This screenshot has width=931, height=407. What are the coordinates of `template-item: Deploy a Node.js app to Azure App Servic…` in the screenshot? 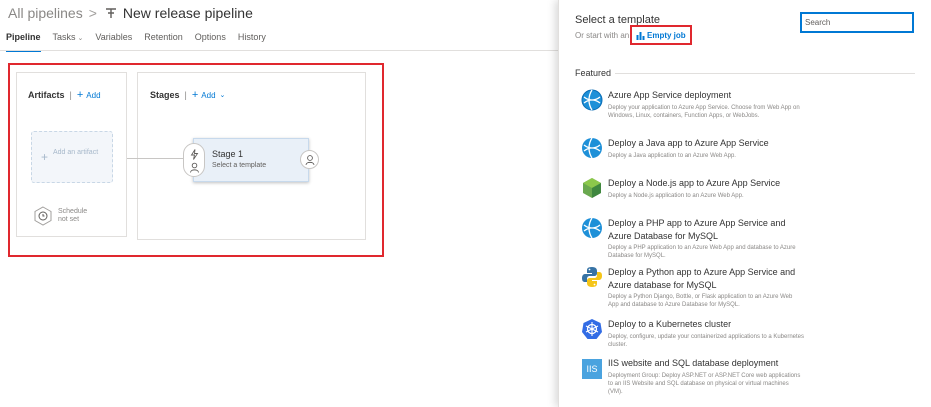 It's located at (691, 192).